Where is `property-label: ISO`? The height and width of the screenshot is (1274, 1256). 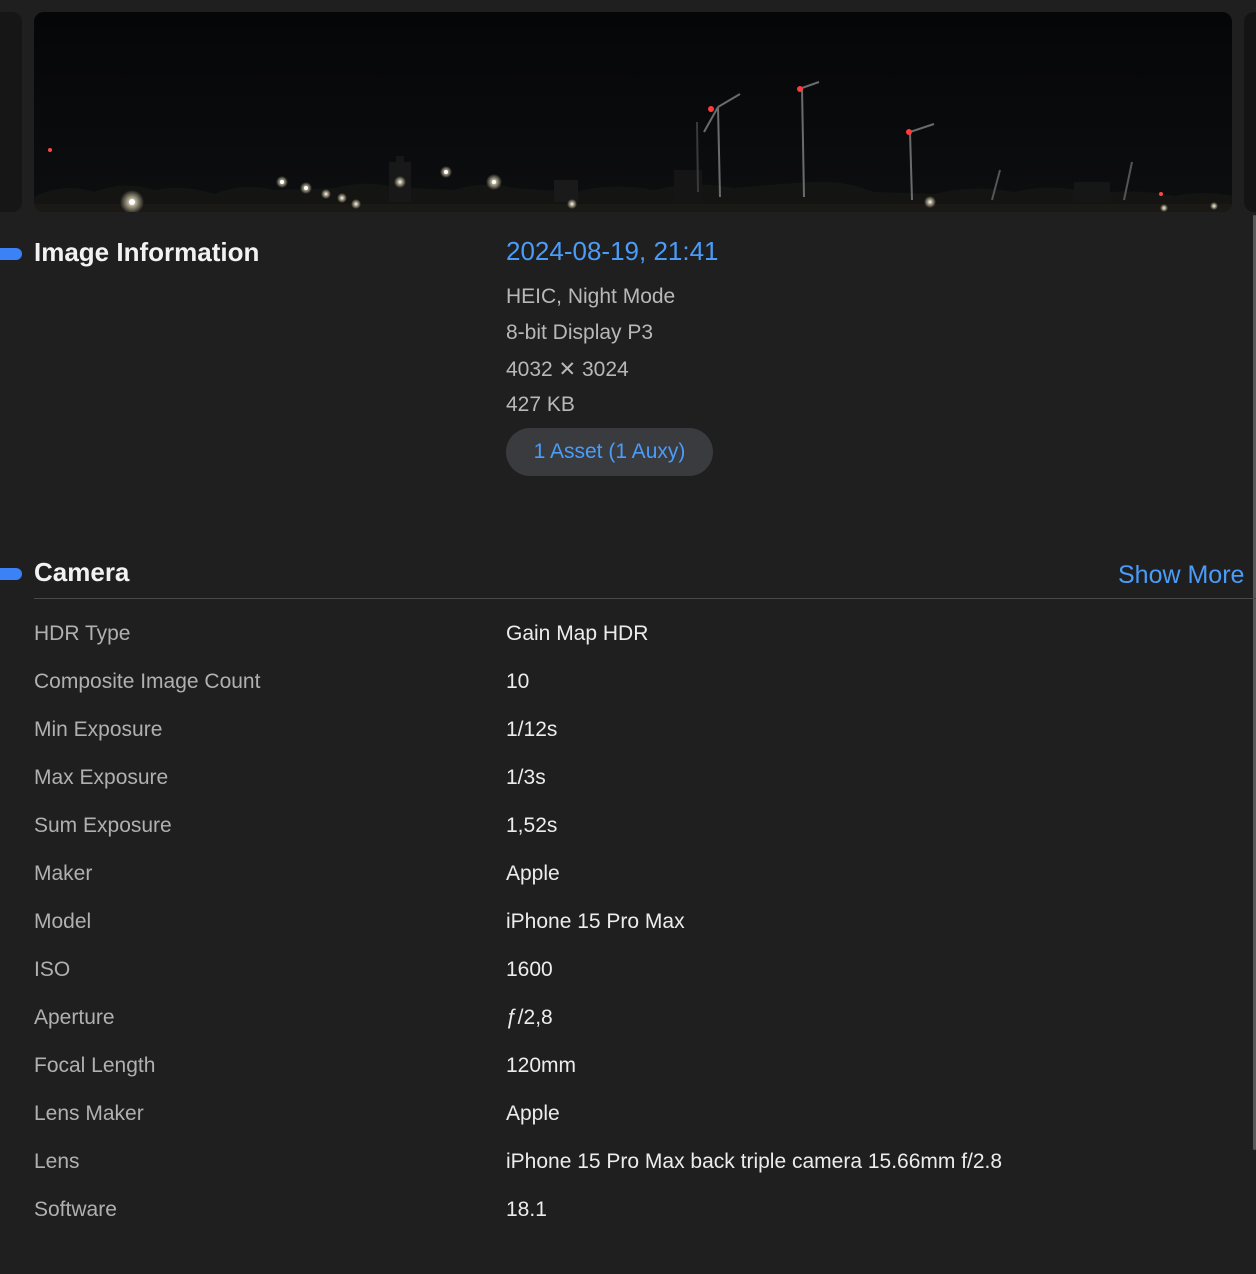
property-label: ISO is located at coordinates (52, 969).